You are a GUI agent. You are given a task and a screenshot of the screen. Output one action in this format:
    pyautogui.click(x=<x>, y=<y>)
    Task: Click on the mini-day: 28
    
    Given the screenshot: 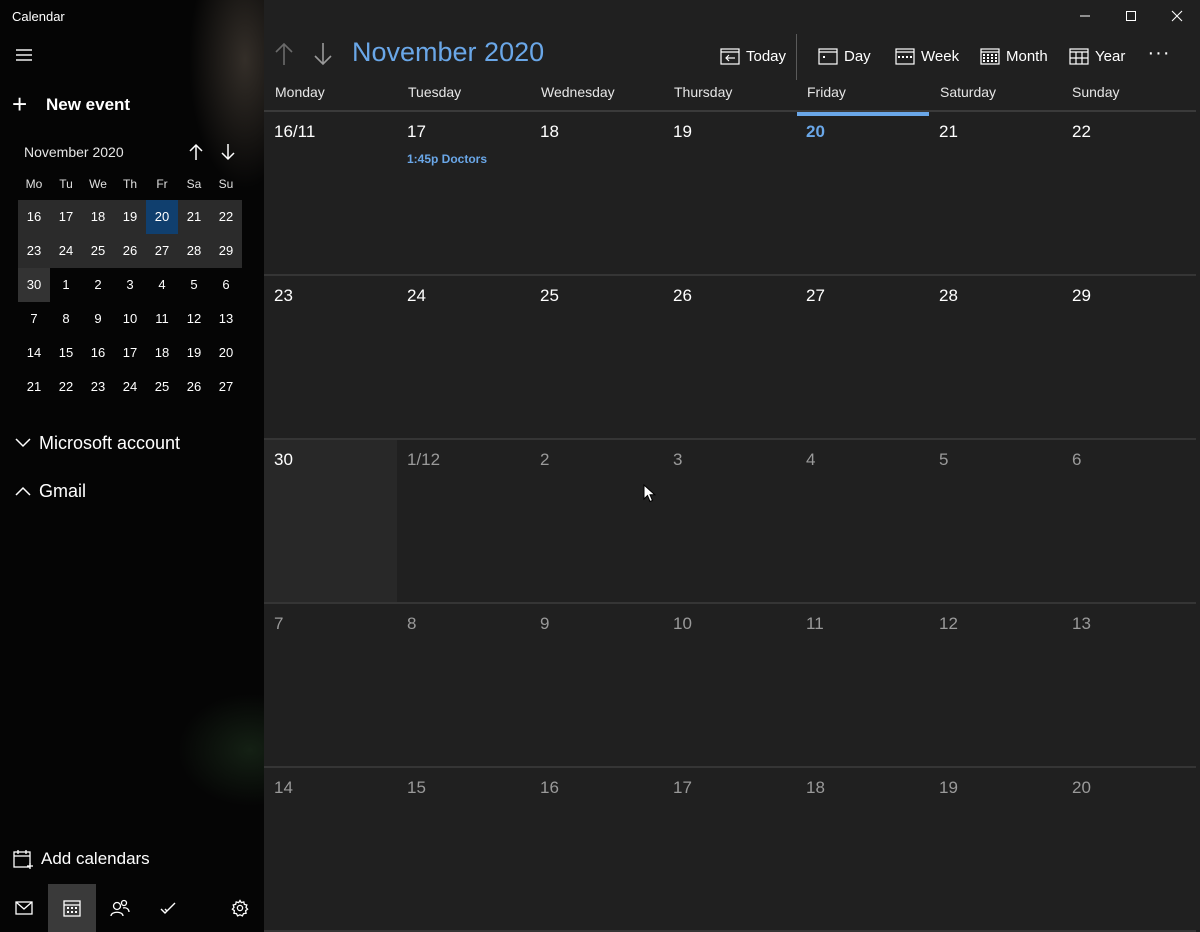 What is the action you would take?
    pyautogui.click(x=194, y=251)
    